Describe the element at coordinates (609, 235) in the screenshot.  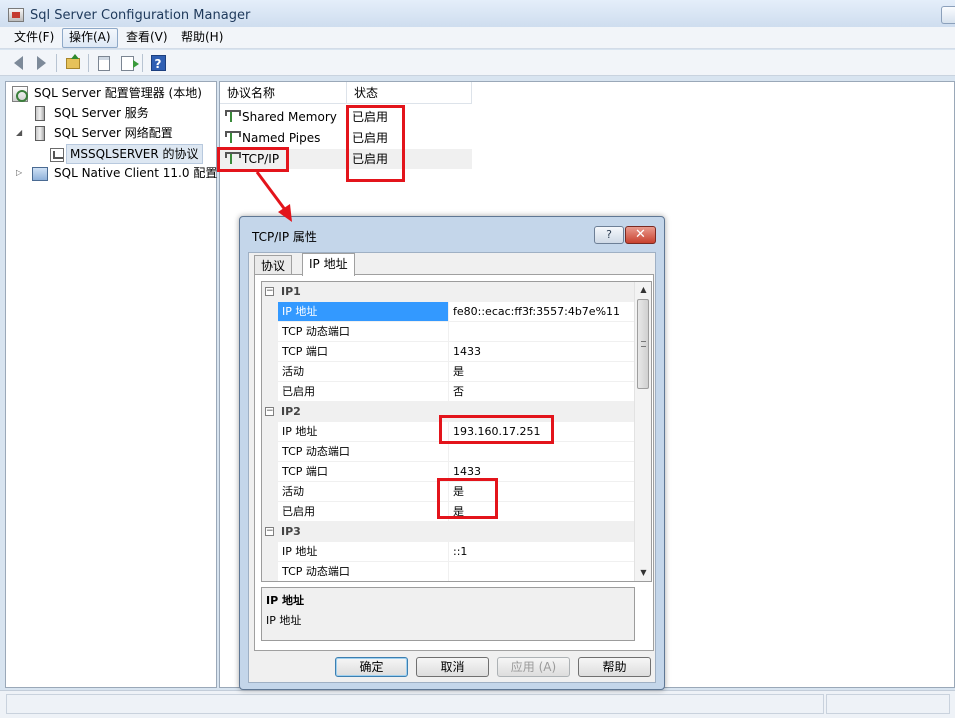
I see `dialog-help-button: ?` at that location.